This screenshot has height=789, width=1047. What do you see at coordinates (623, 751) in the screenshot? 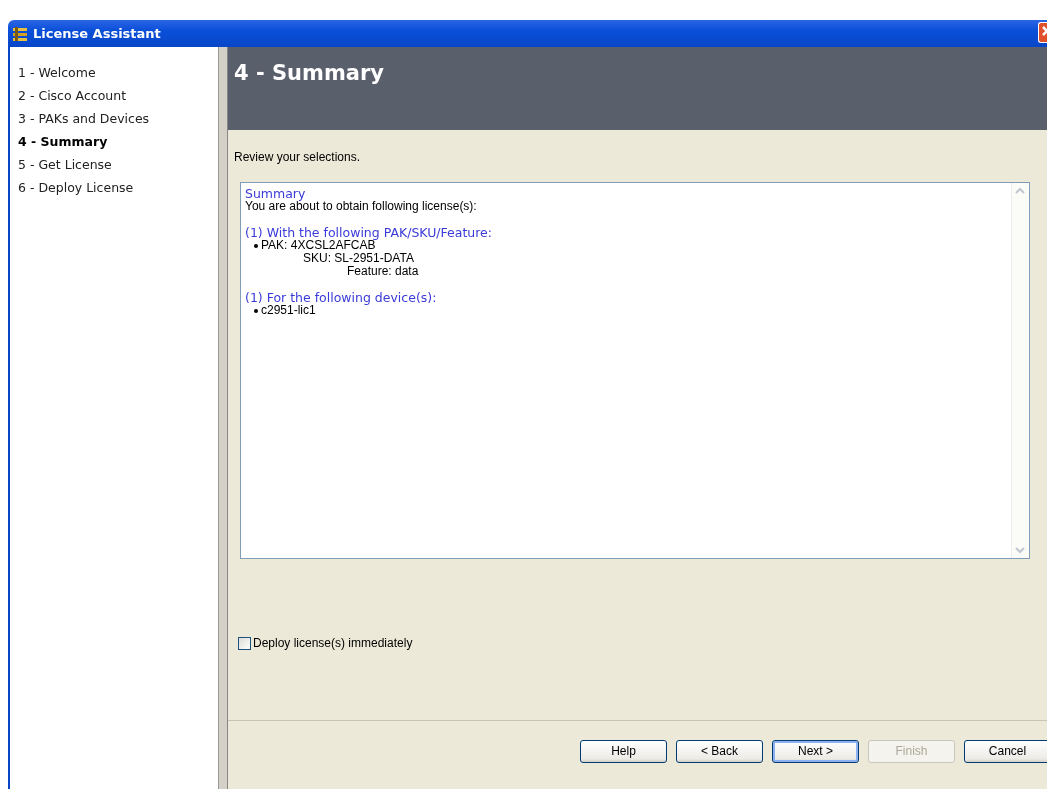
I see `wizard-button: Help` at bounding box center [623, 751].